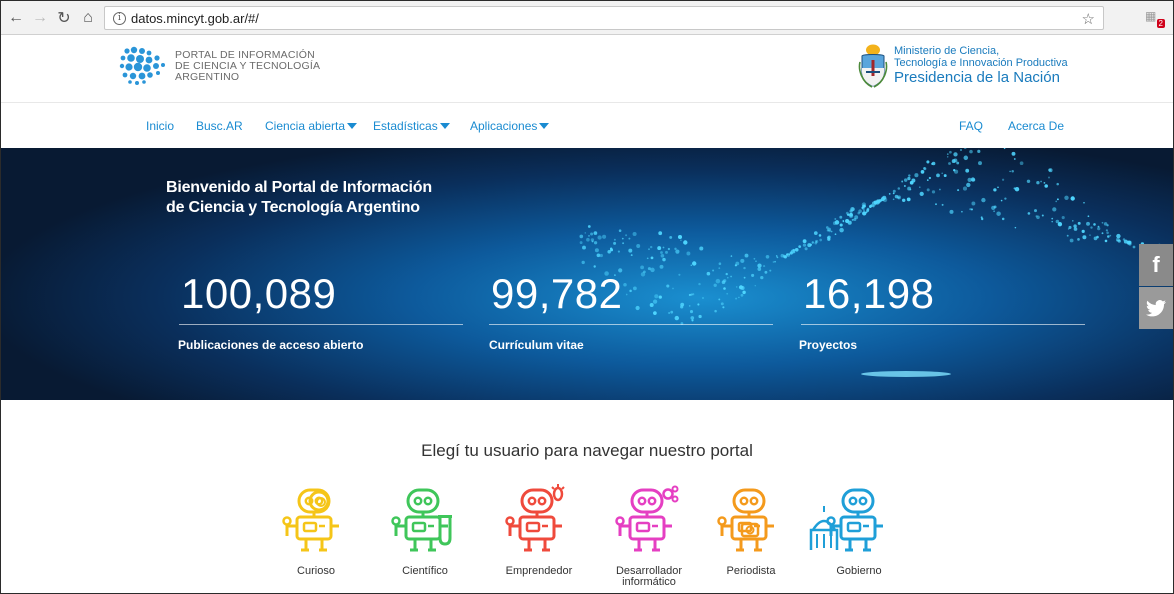 Image resolution: width=1174 pixels, height=594 pixels. Describe the element at coordinates (977, 77) in the screenshot. I see `ministry-line3: Presidencia de la Nación` at that location.